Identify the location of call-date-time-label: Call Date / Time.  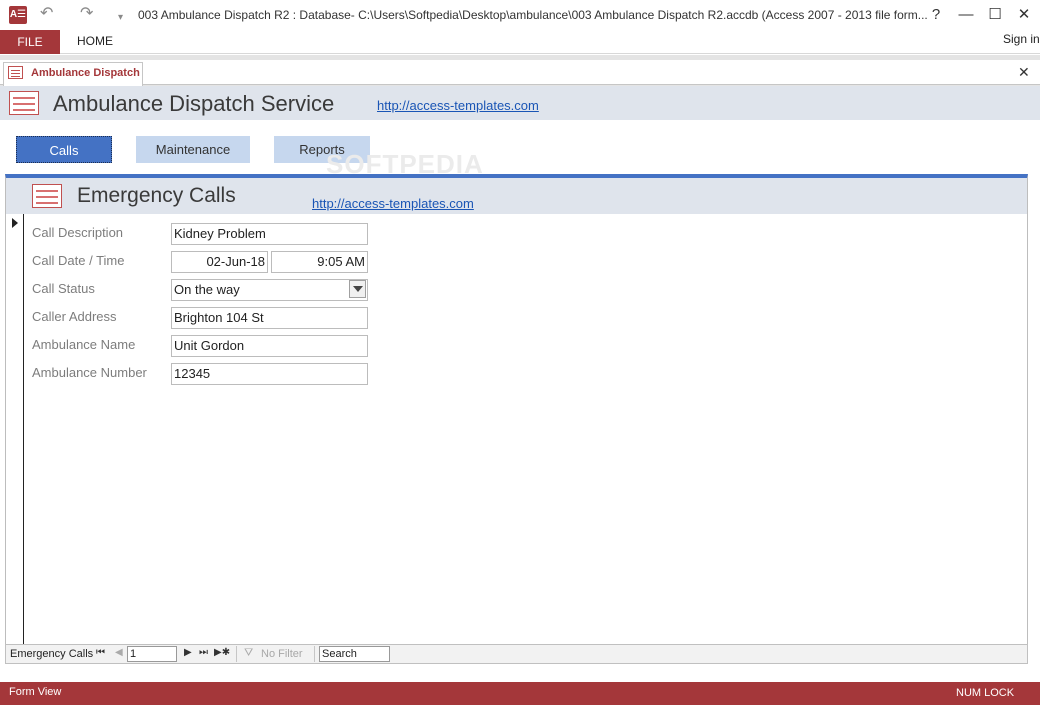
(78, 260).